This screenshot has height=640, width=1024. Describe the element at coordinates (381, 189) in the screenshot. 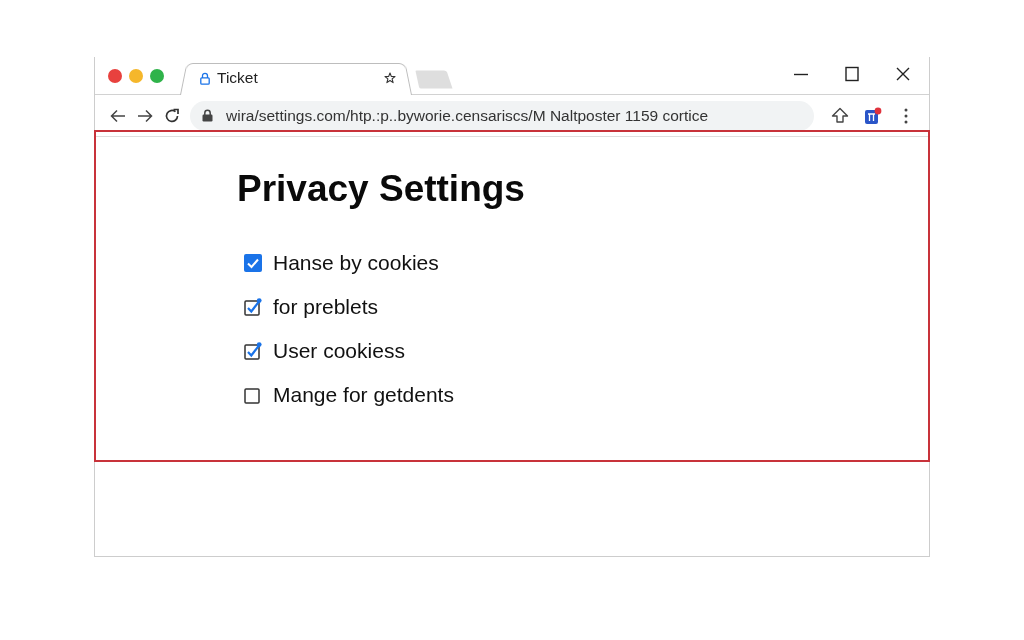

I see `page-heading: Privacy Settings` at that location.